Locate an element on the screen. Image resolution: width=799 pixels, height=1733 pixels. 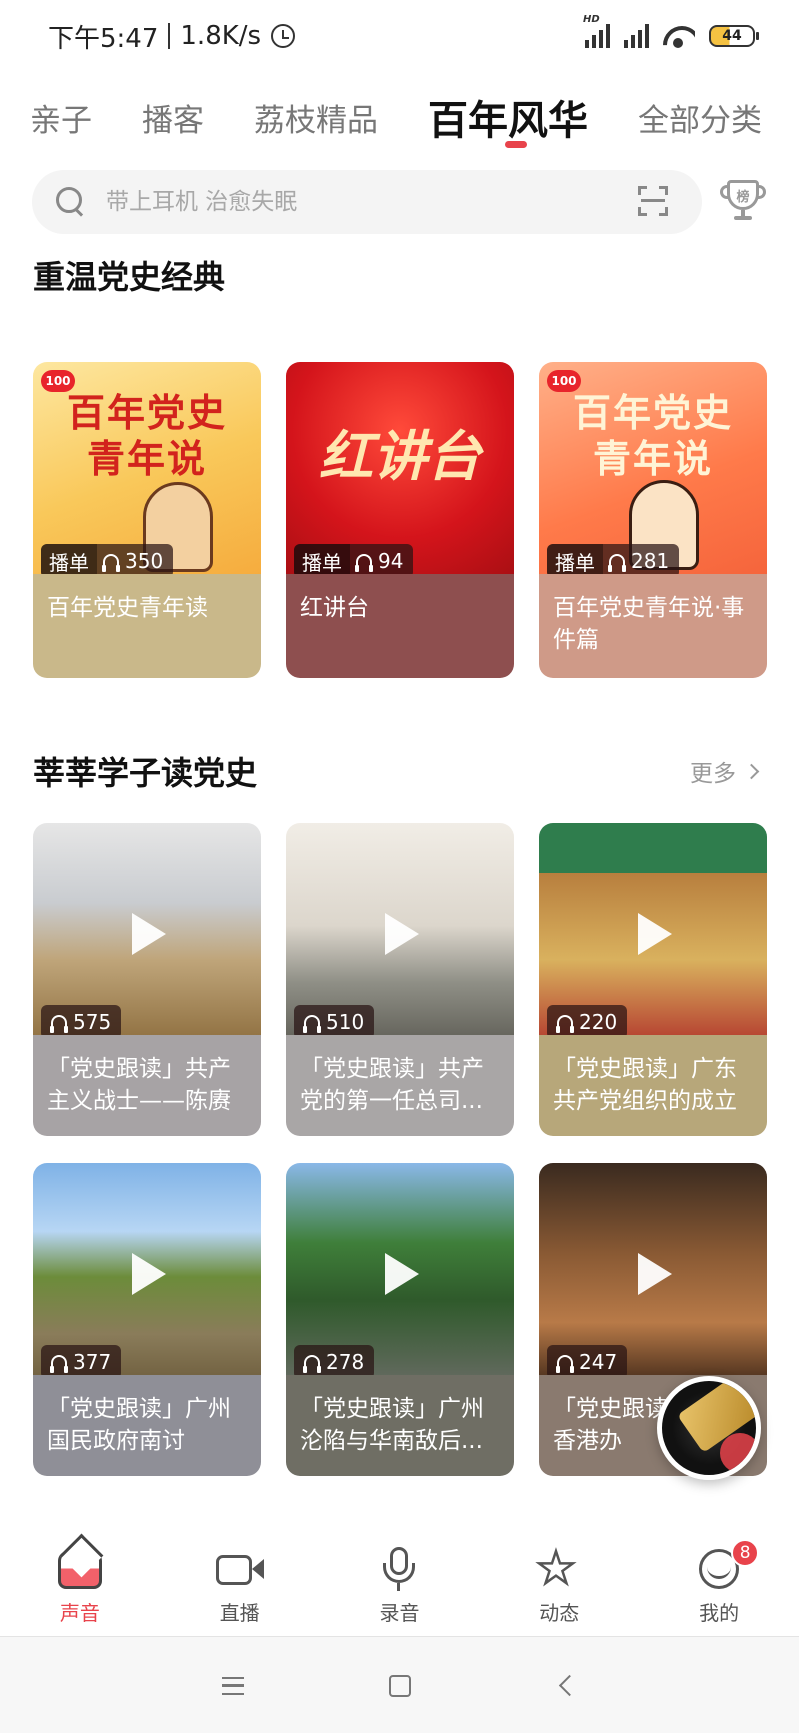
listen-count-value: 350 is located at coordinates (144, 561).